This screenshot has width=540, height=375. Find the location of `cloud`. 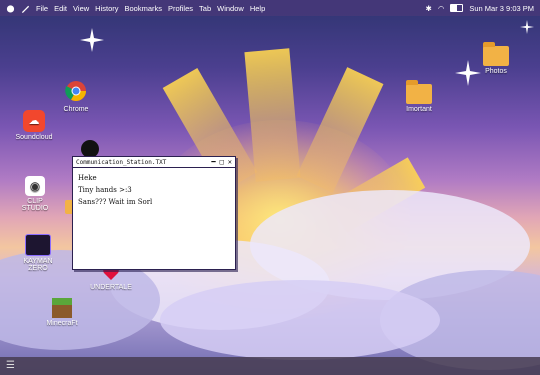

cloud is located at coordinates (300, 320).